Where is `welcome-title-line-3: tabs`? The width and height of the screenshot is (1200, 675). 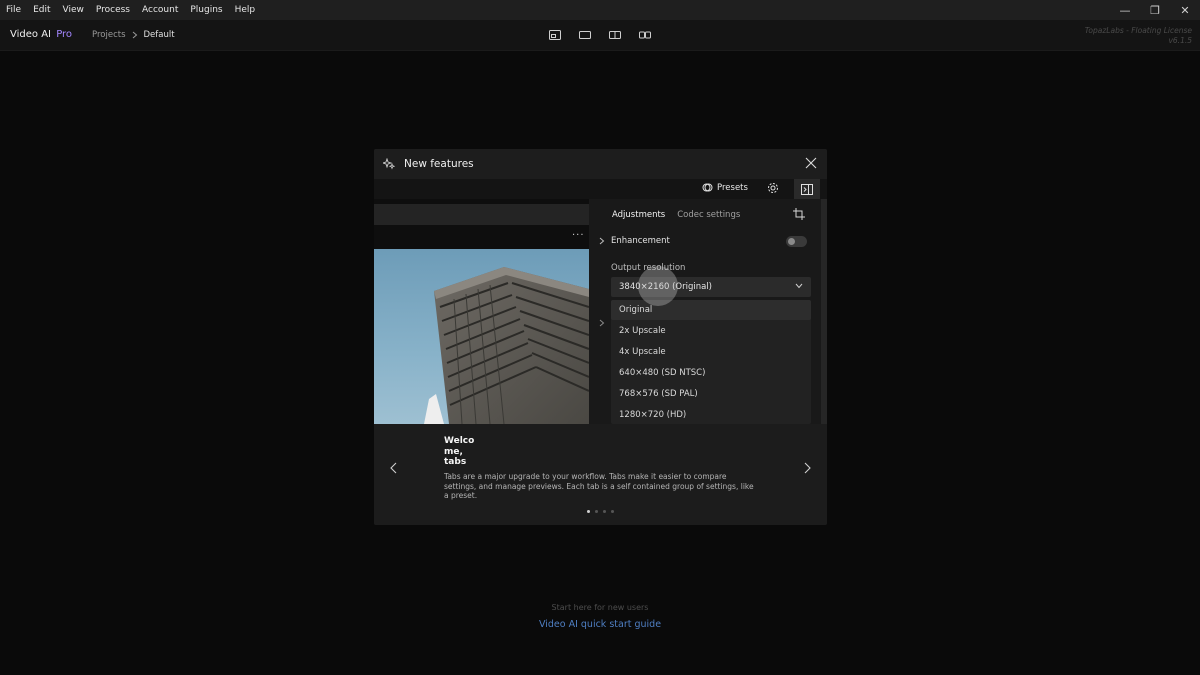
welcome-title-line-3: tabs is located at coordinates (455, 462).